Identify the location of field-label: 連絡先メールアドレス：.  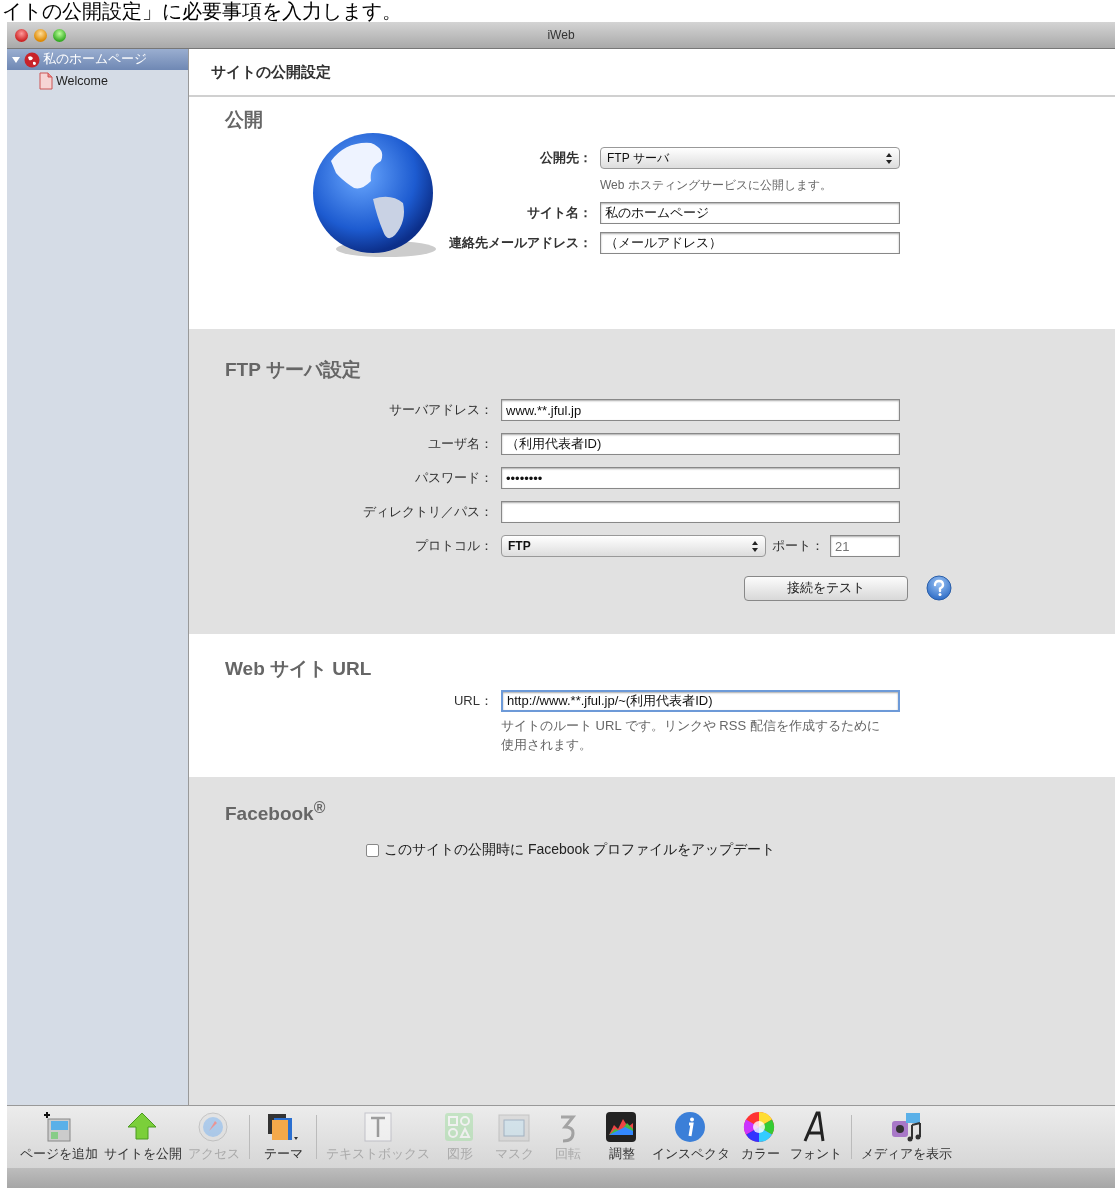
(520, 243).